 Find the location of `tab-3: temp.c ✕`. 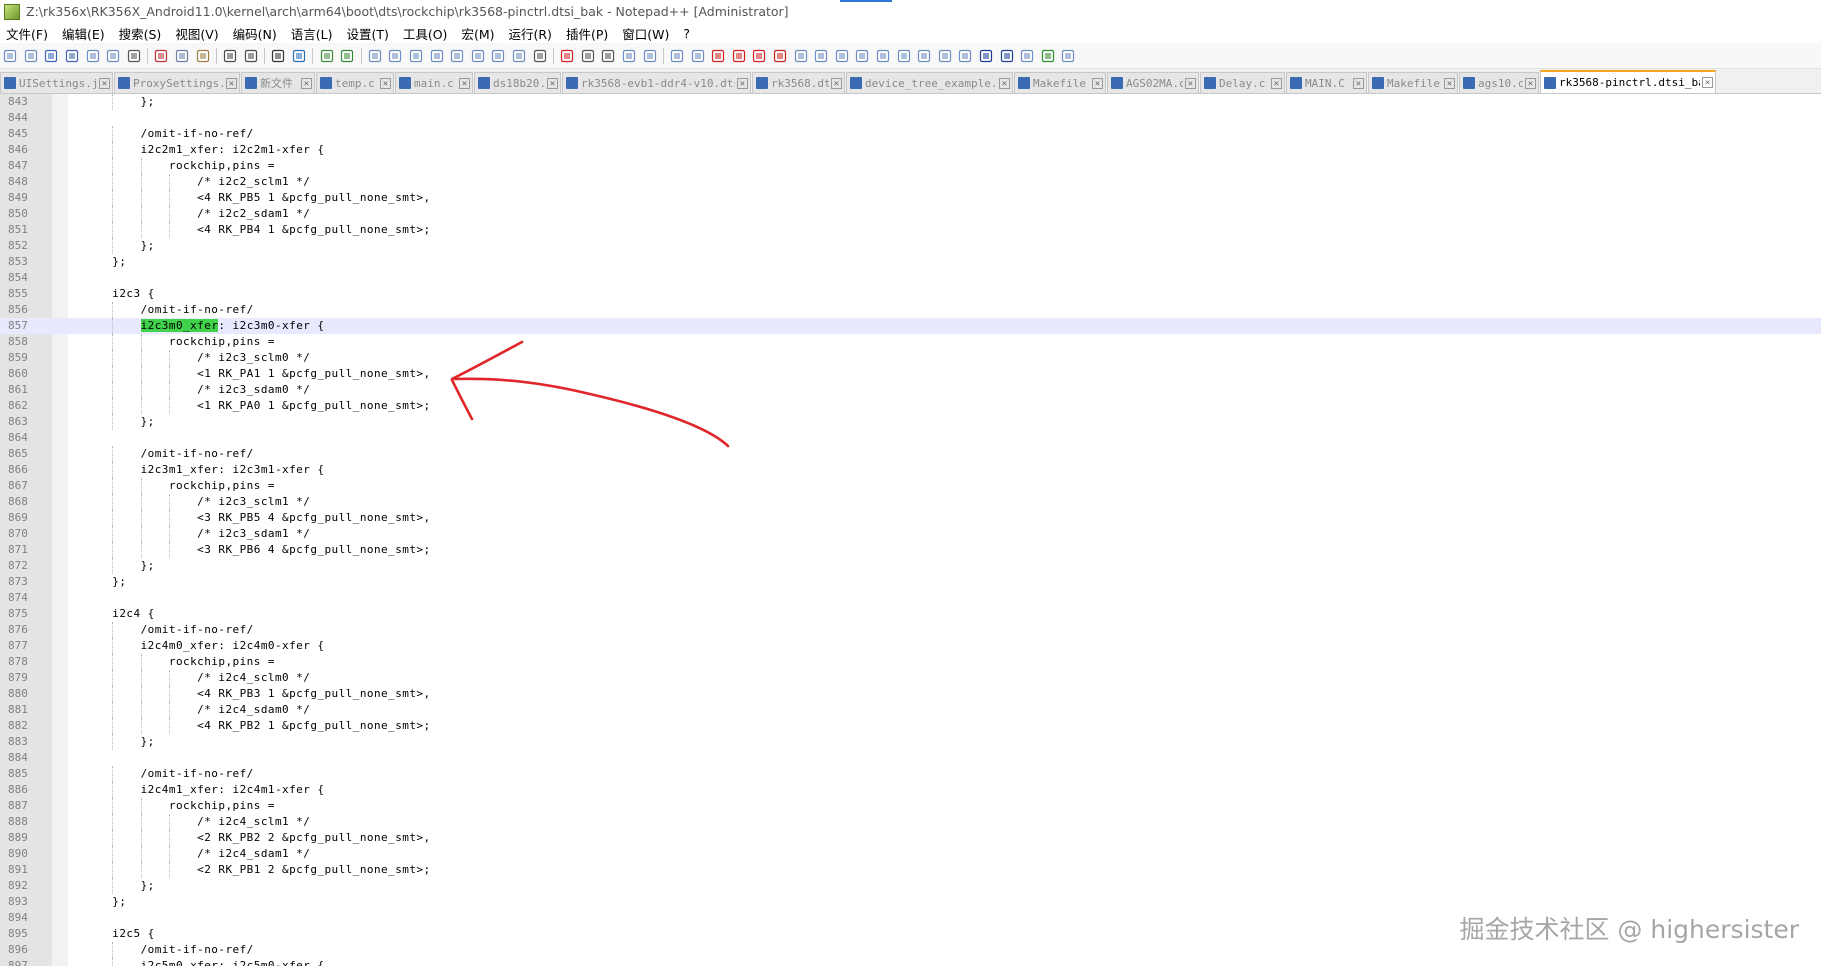

tab-3: temp.c ✕ is located at coordinates (355, 82).